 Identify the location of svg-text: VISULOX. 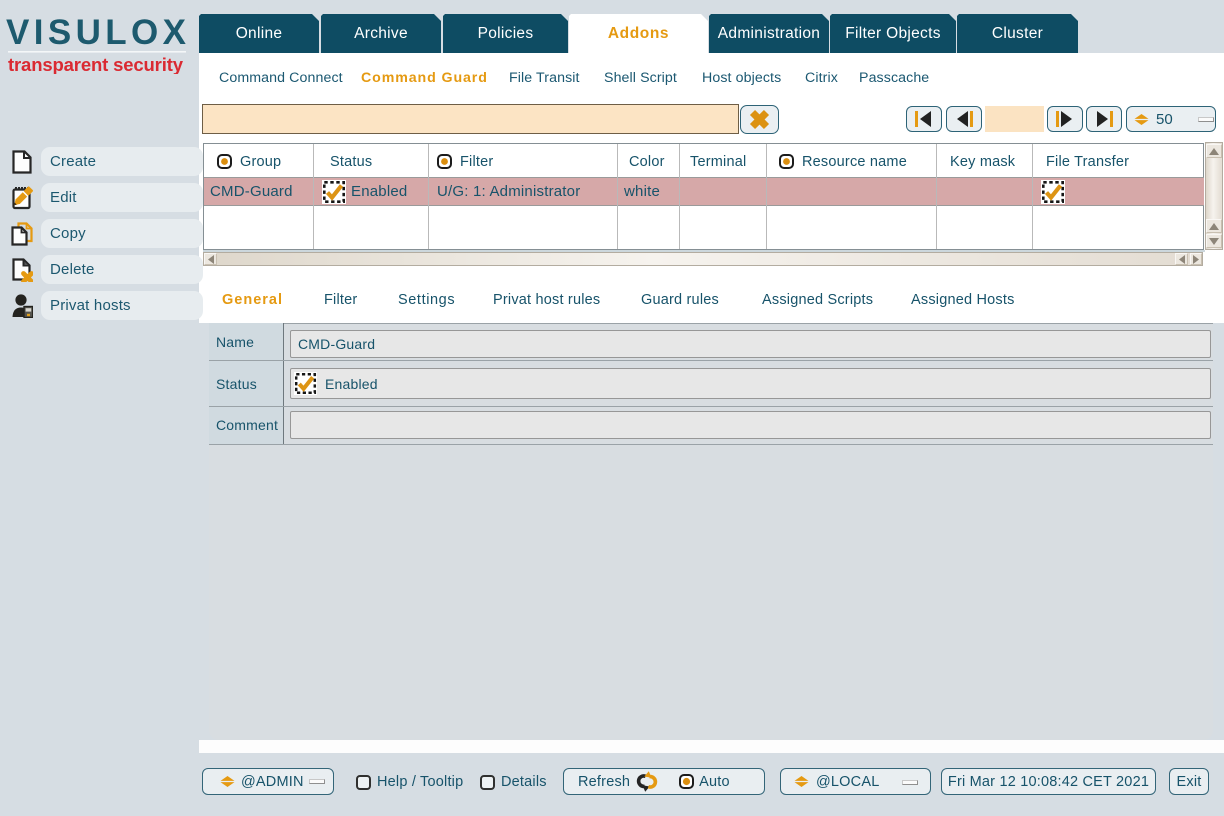
(96, 32).